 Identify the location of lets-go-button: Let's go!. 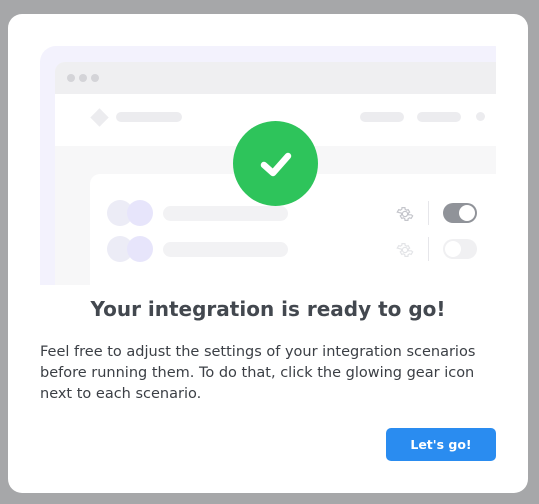
(441, 444).